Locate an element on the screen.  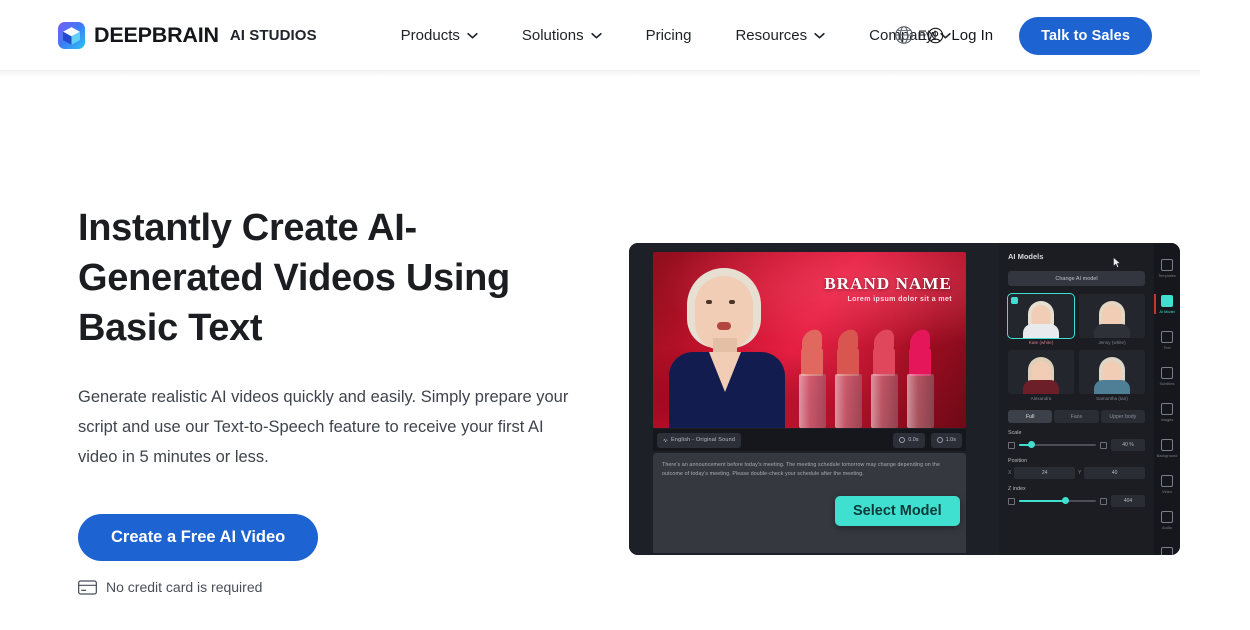
nav-label: Solutions is located at coordinates (552, 35).